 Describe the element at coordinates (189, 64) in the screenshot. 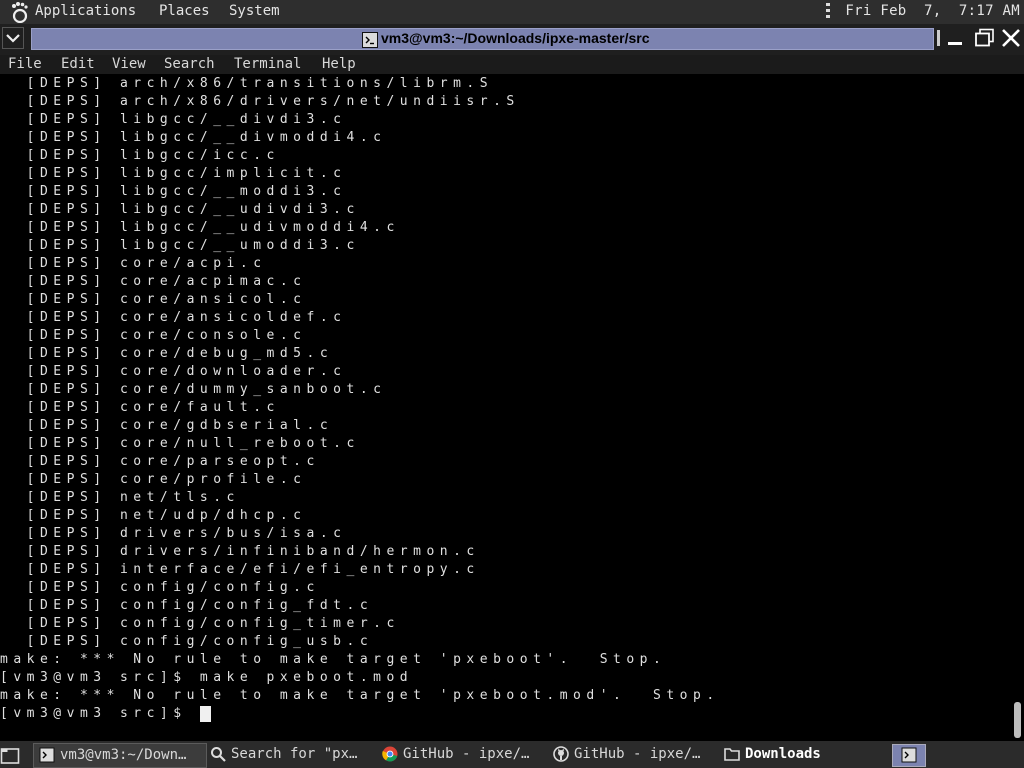

I see `menu-search: Search` at that location.